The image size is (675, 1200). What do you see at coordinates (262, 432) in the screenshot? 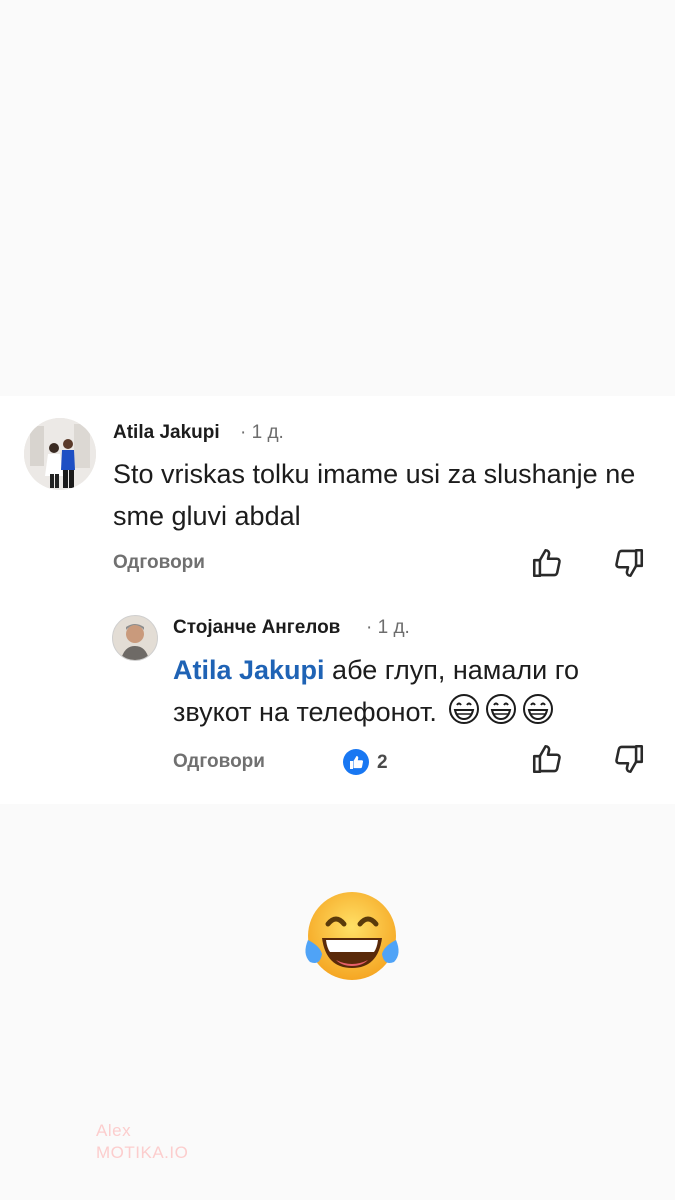
I see `comment-time: · 1 д.` at bounding box center [262, 432].